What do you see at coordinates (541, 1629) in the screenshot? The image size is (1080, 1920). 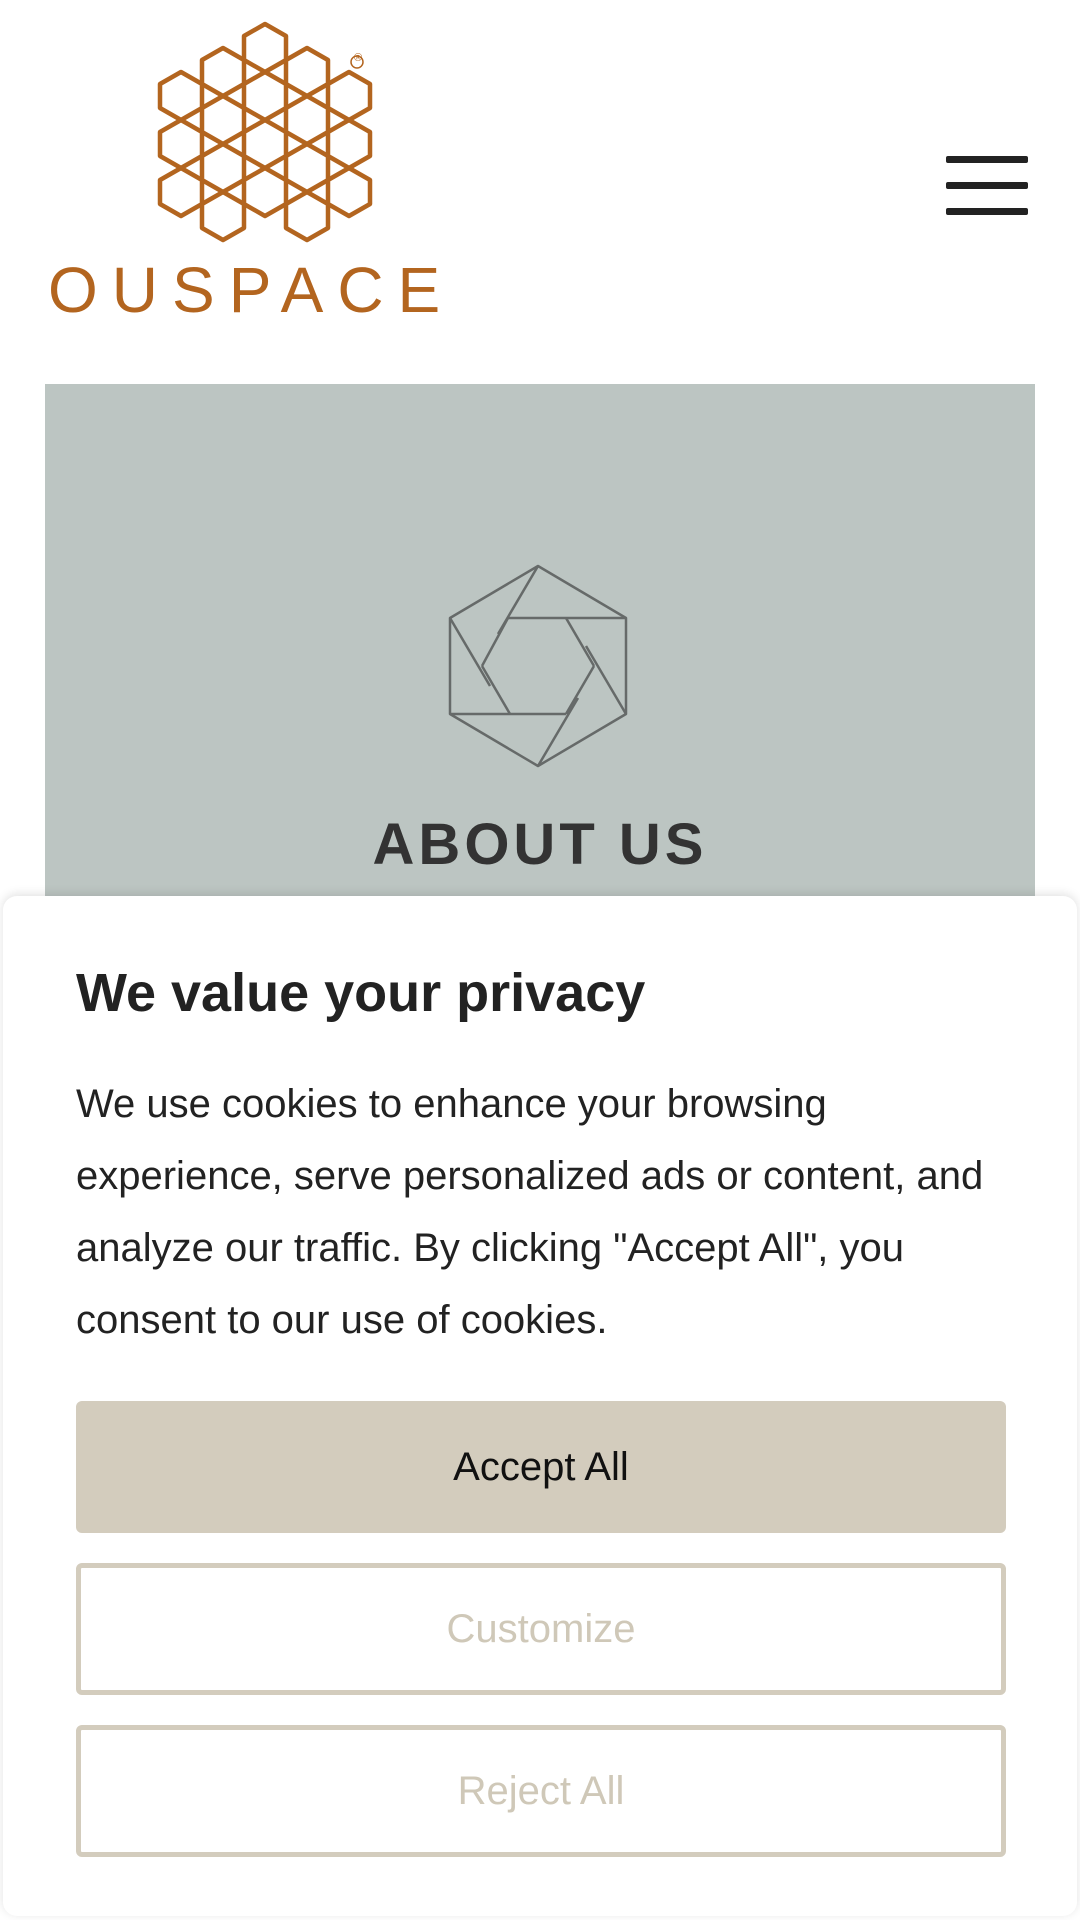 I see `customize-button: Customize` at bounding box center [541, 1629].